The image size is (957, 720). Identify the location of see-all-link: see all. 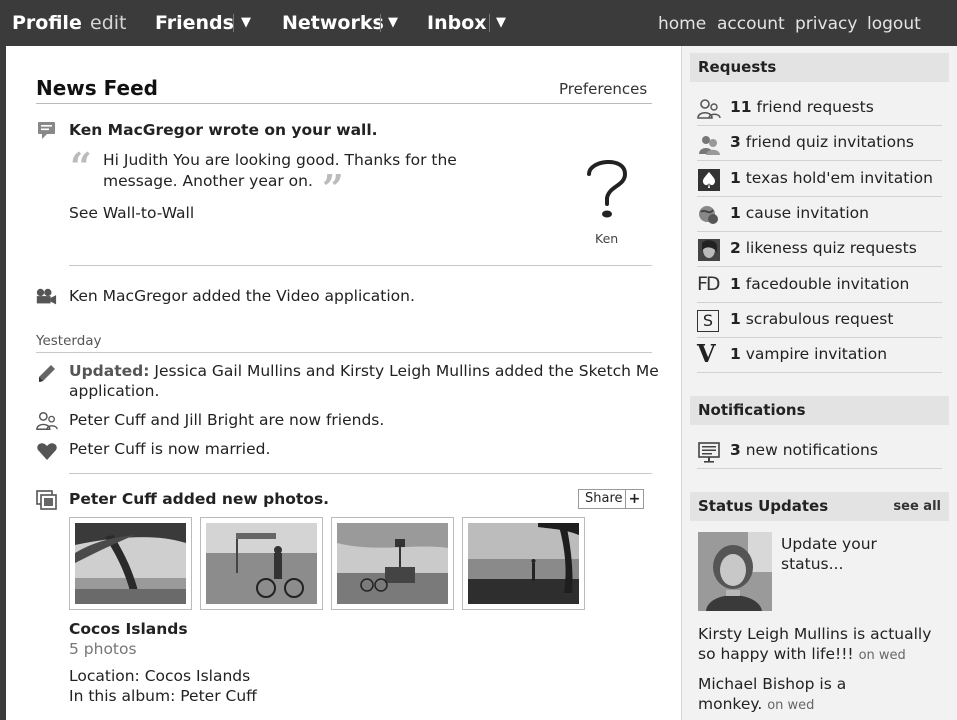
(917, 506).